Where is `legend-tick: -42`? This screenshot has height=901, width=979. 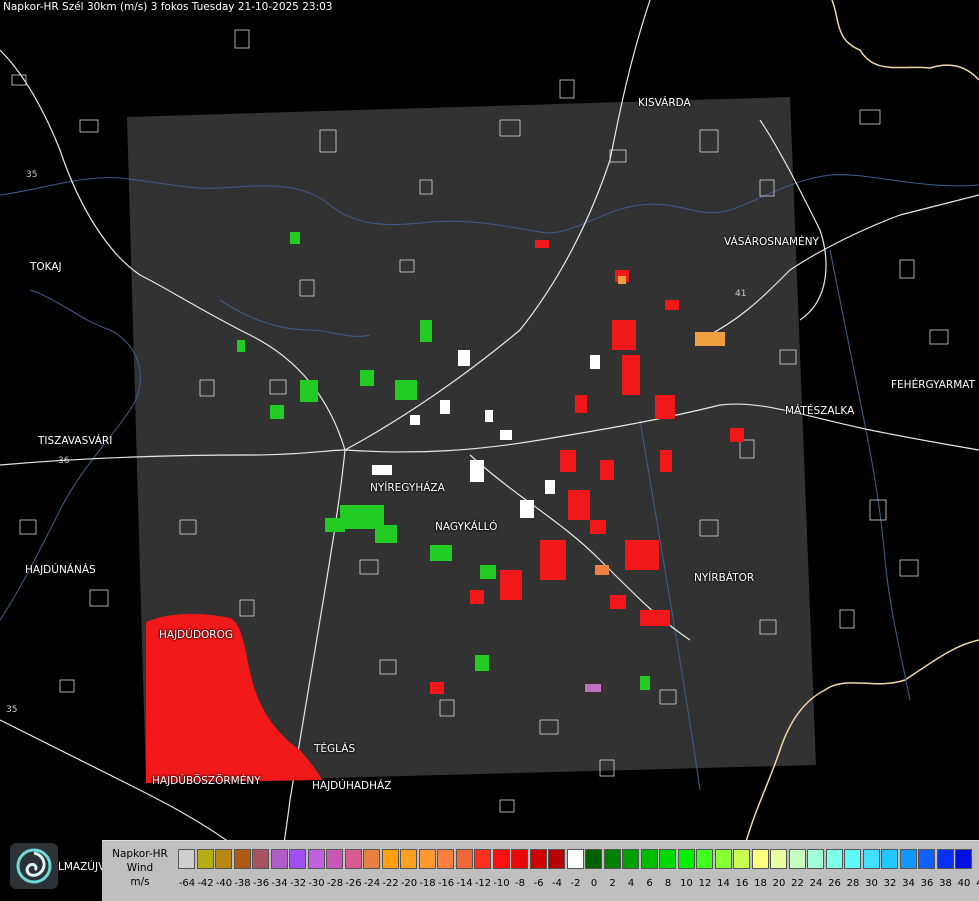 legend-tick: -42 is located at coordinates (205, 883).